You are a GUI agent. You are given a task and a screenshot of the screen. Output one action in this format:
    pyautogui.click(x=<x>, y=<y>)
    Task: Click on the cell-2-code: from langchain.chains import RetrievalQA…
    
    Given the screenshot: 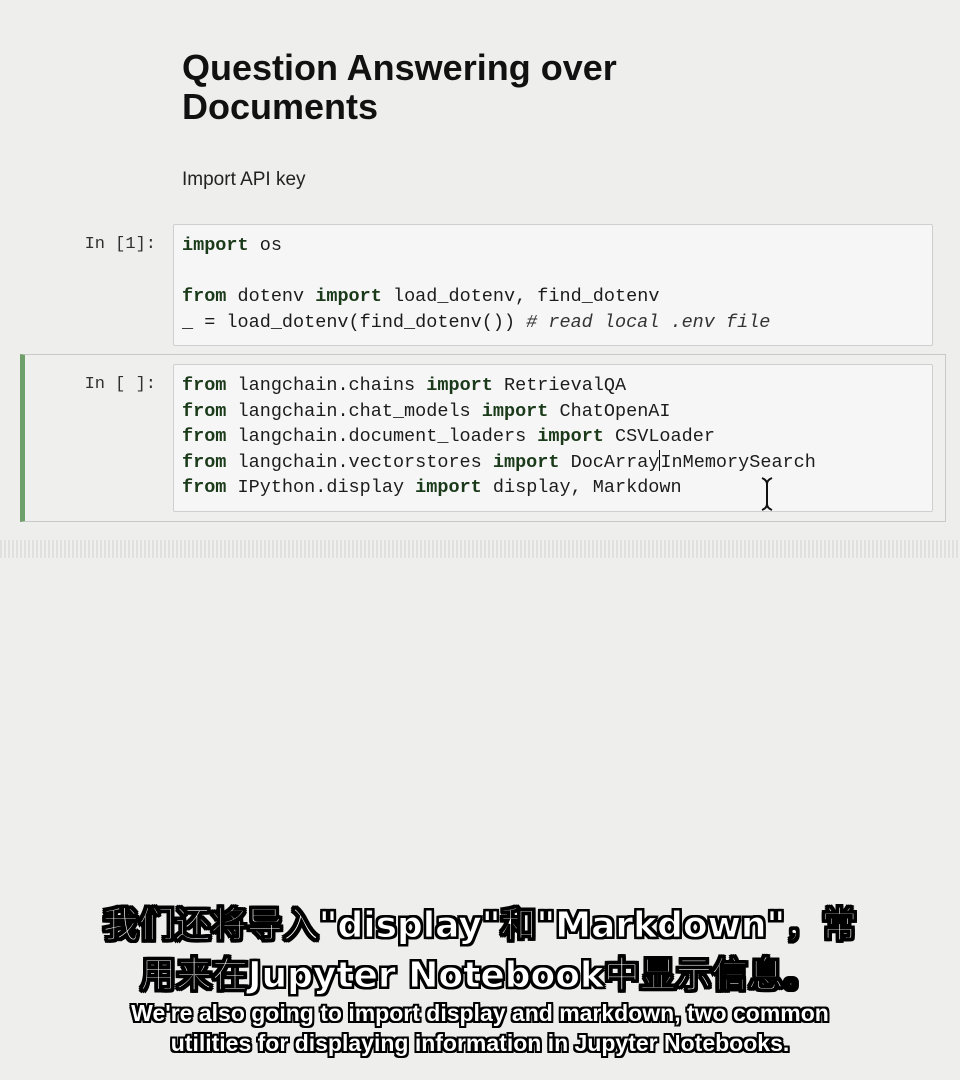 What is the action you would take?
    pyautogui.click(x=553, y=433)
    